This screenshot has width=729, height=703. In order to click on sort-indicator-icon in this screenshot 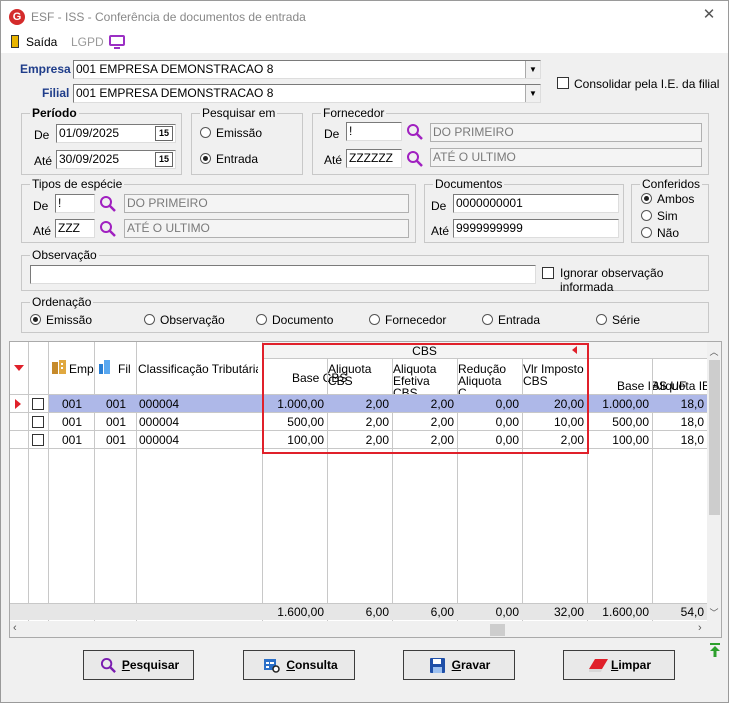, I will do `click(19, 368)`.